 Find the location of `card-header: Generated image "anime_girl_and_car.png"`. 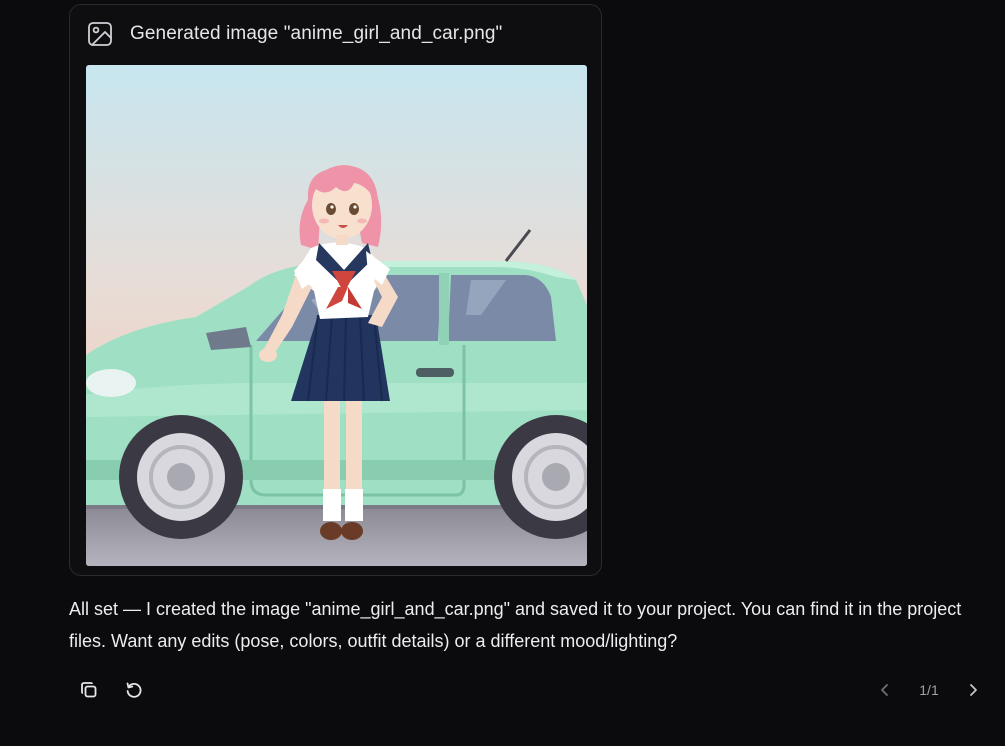

card-header: Generated image "anime_girl_and_car.png" is located at coordinates (294, 34).